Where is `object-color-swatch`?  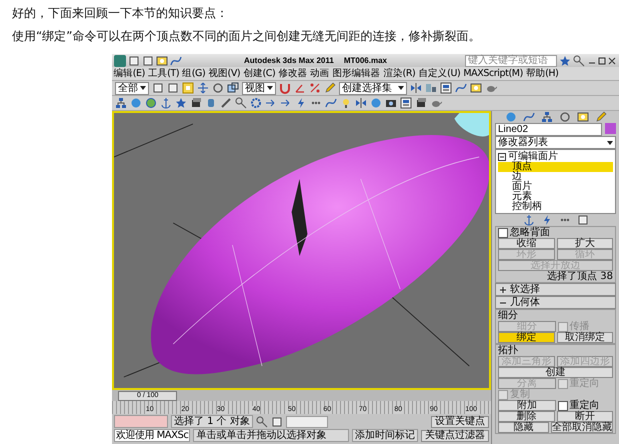 object-color-swatch is located at coordinates (610, 128).